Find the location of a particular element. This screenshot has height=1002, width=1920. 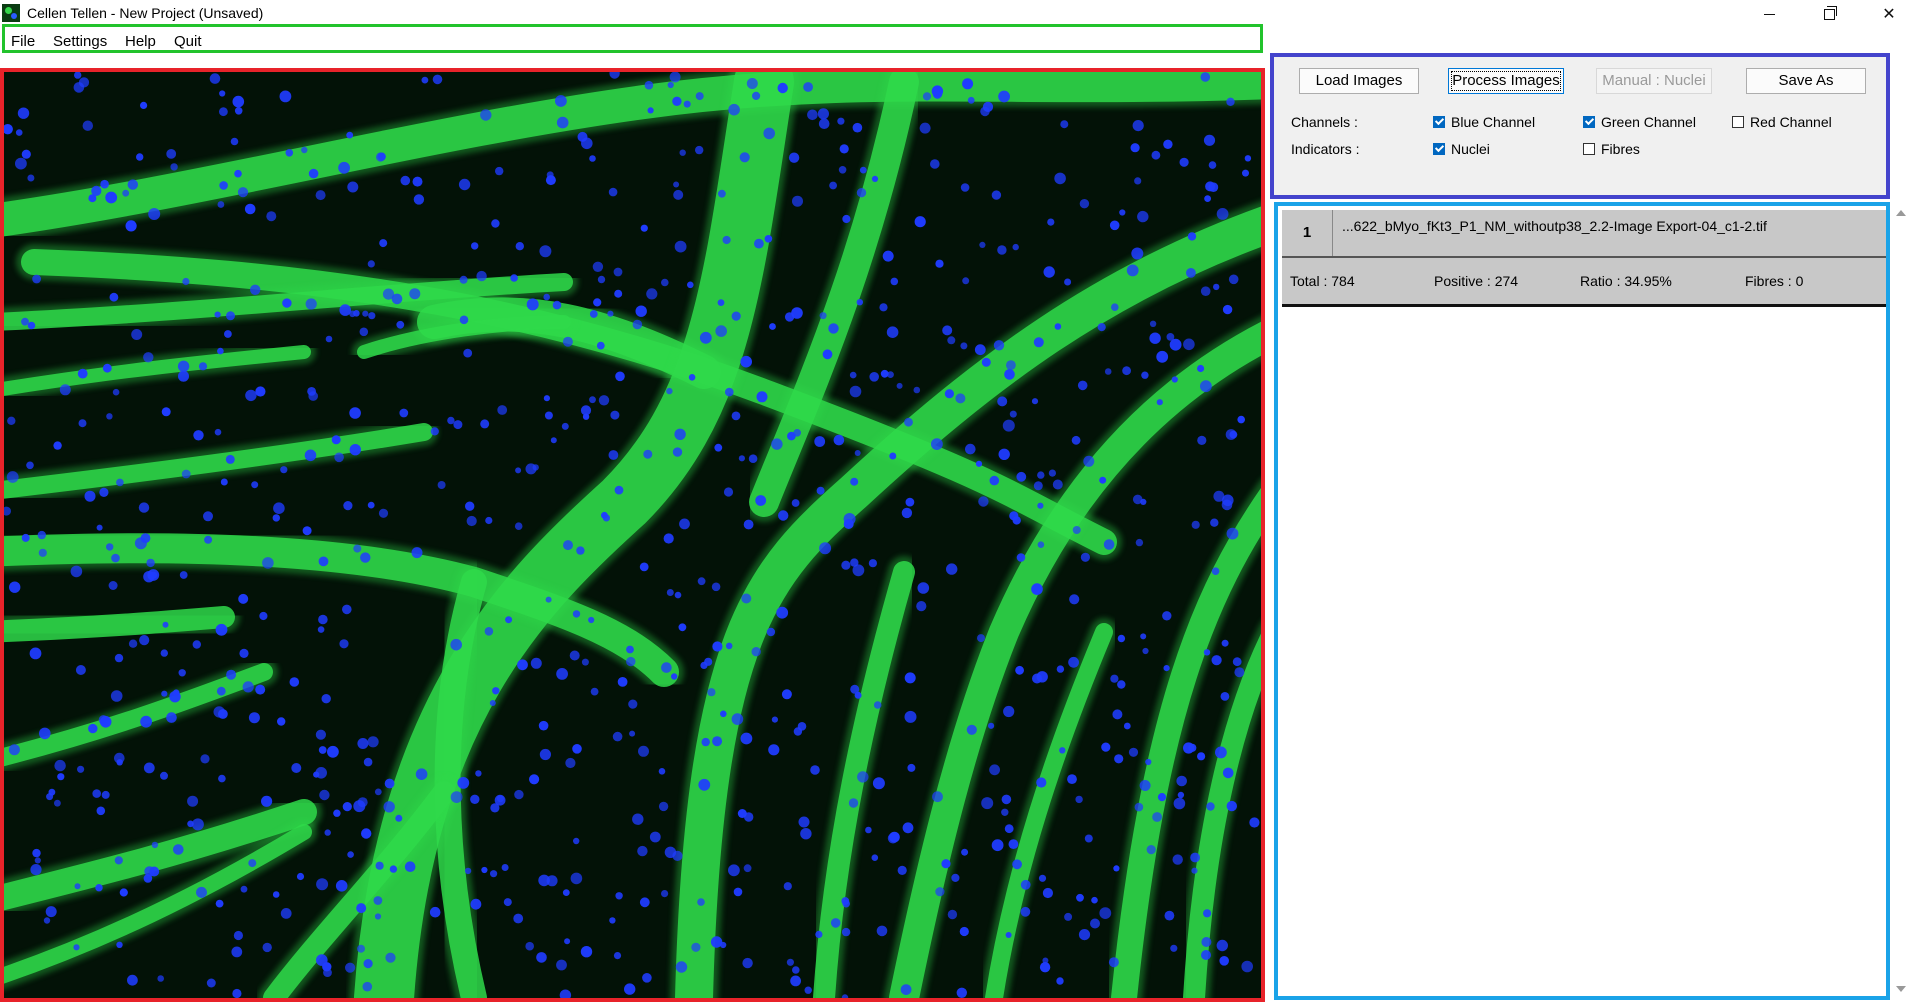

manual-nuclei-button: Manual : Nuclei is located at coordinates (1654, 81).